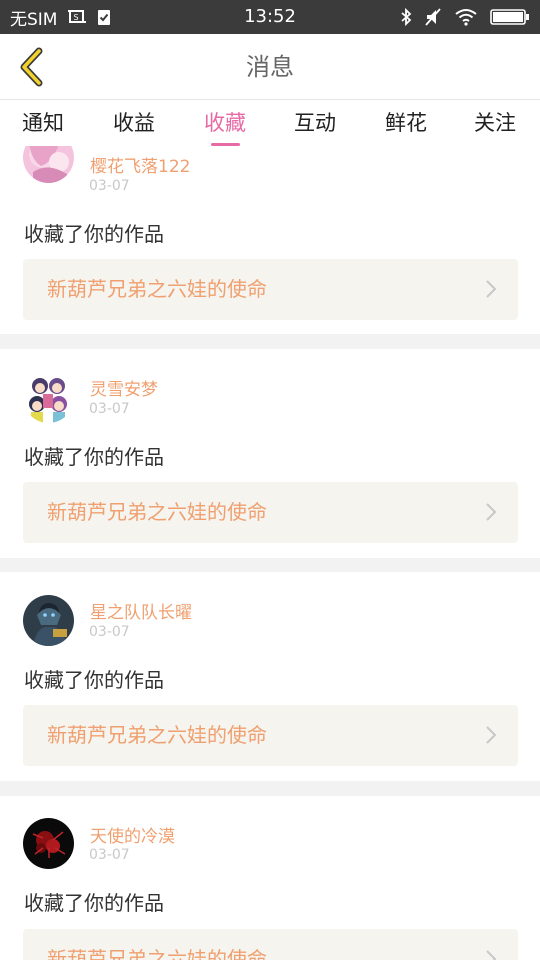  I want to click on bluetooth-icon, so click(406, 17).